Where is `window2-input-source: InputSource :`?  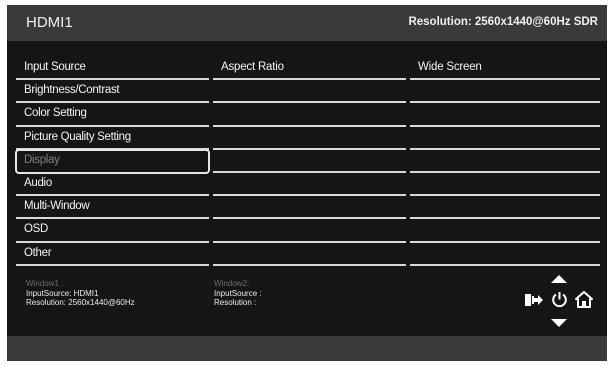 window2-input-source: InputSource : is located at coordinates (238, 293).